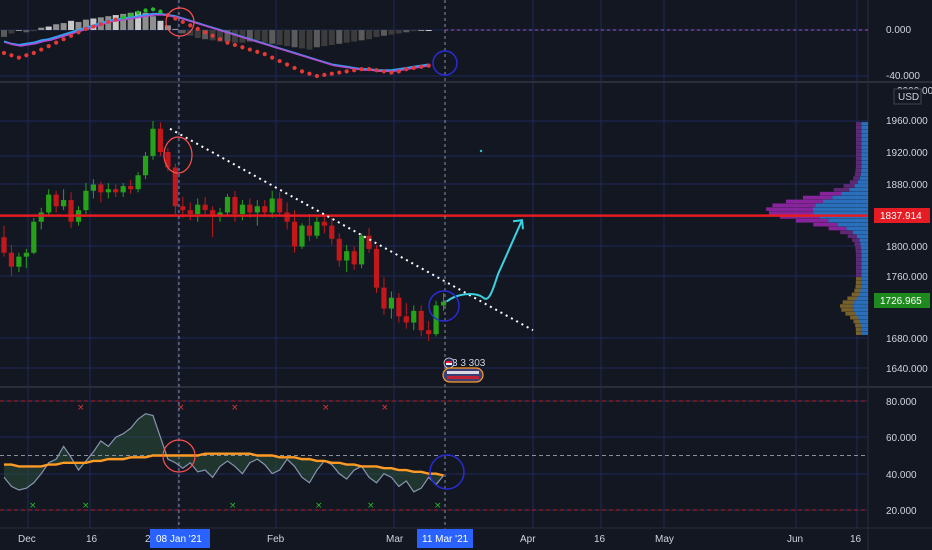  What do you see at coordinates (907, 339) in the screenshot?
I see `price-tick-label: 1680.000` at bounding box center [907, 339].